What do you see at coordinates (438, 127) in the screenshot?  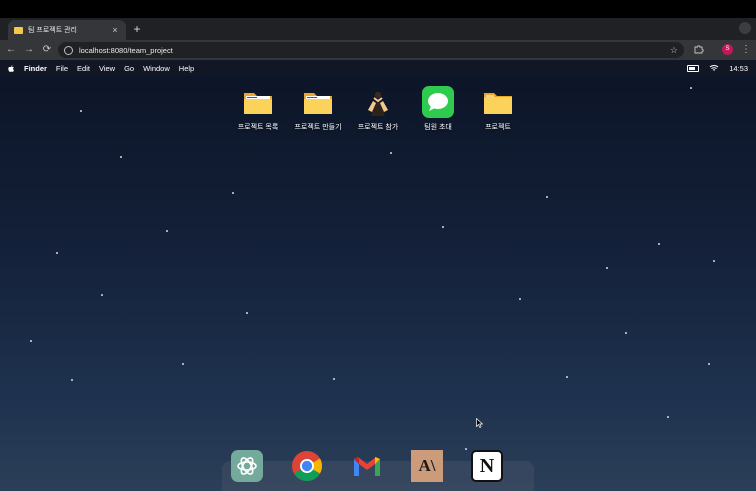 I see `desktop-icon-label: 팀원 초대` at bounding box center [438, 127].